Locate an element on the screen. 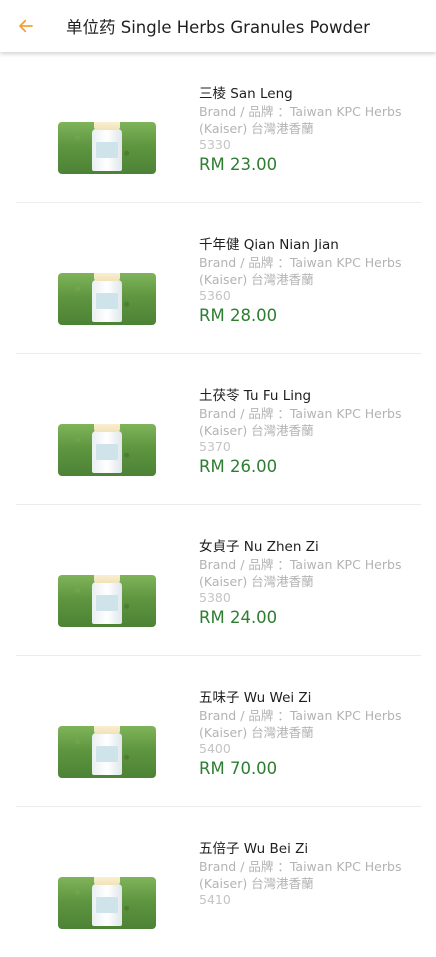 Image resolution: width=436 pixels, height=957 pixels. product-price: RM 23.00 is located at coordinates (238, 164).